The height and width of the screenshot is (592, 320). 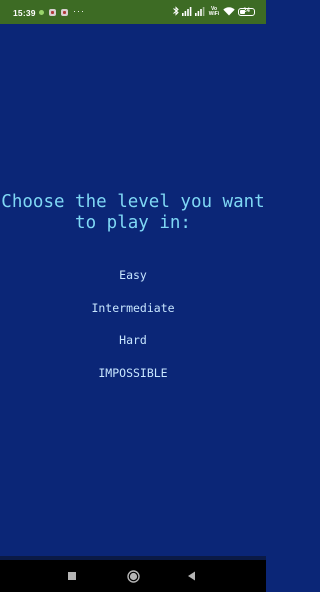 What do you see at coordinates (133, 282) in the screenshot?
I see `level-option-easy: Easy` at bounding box center [133, 282].